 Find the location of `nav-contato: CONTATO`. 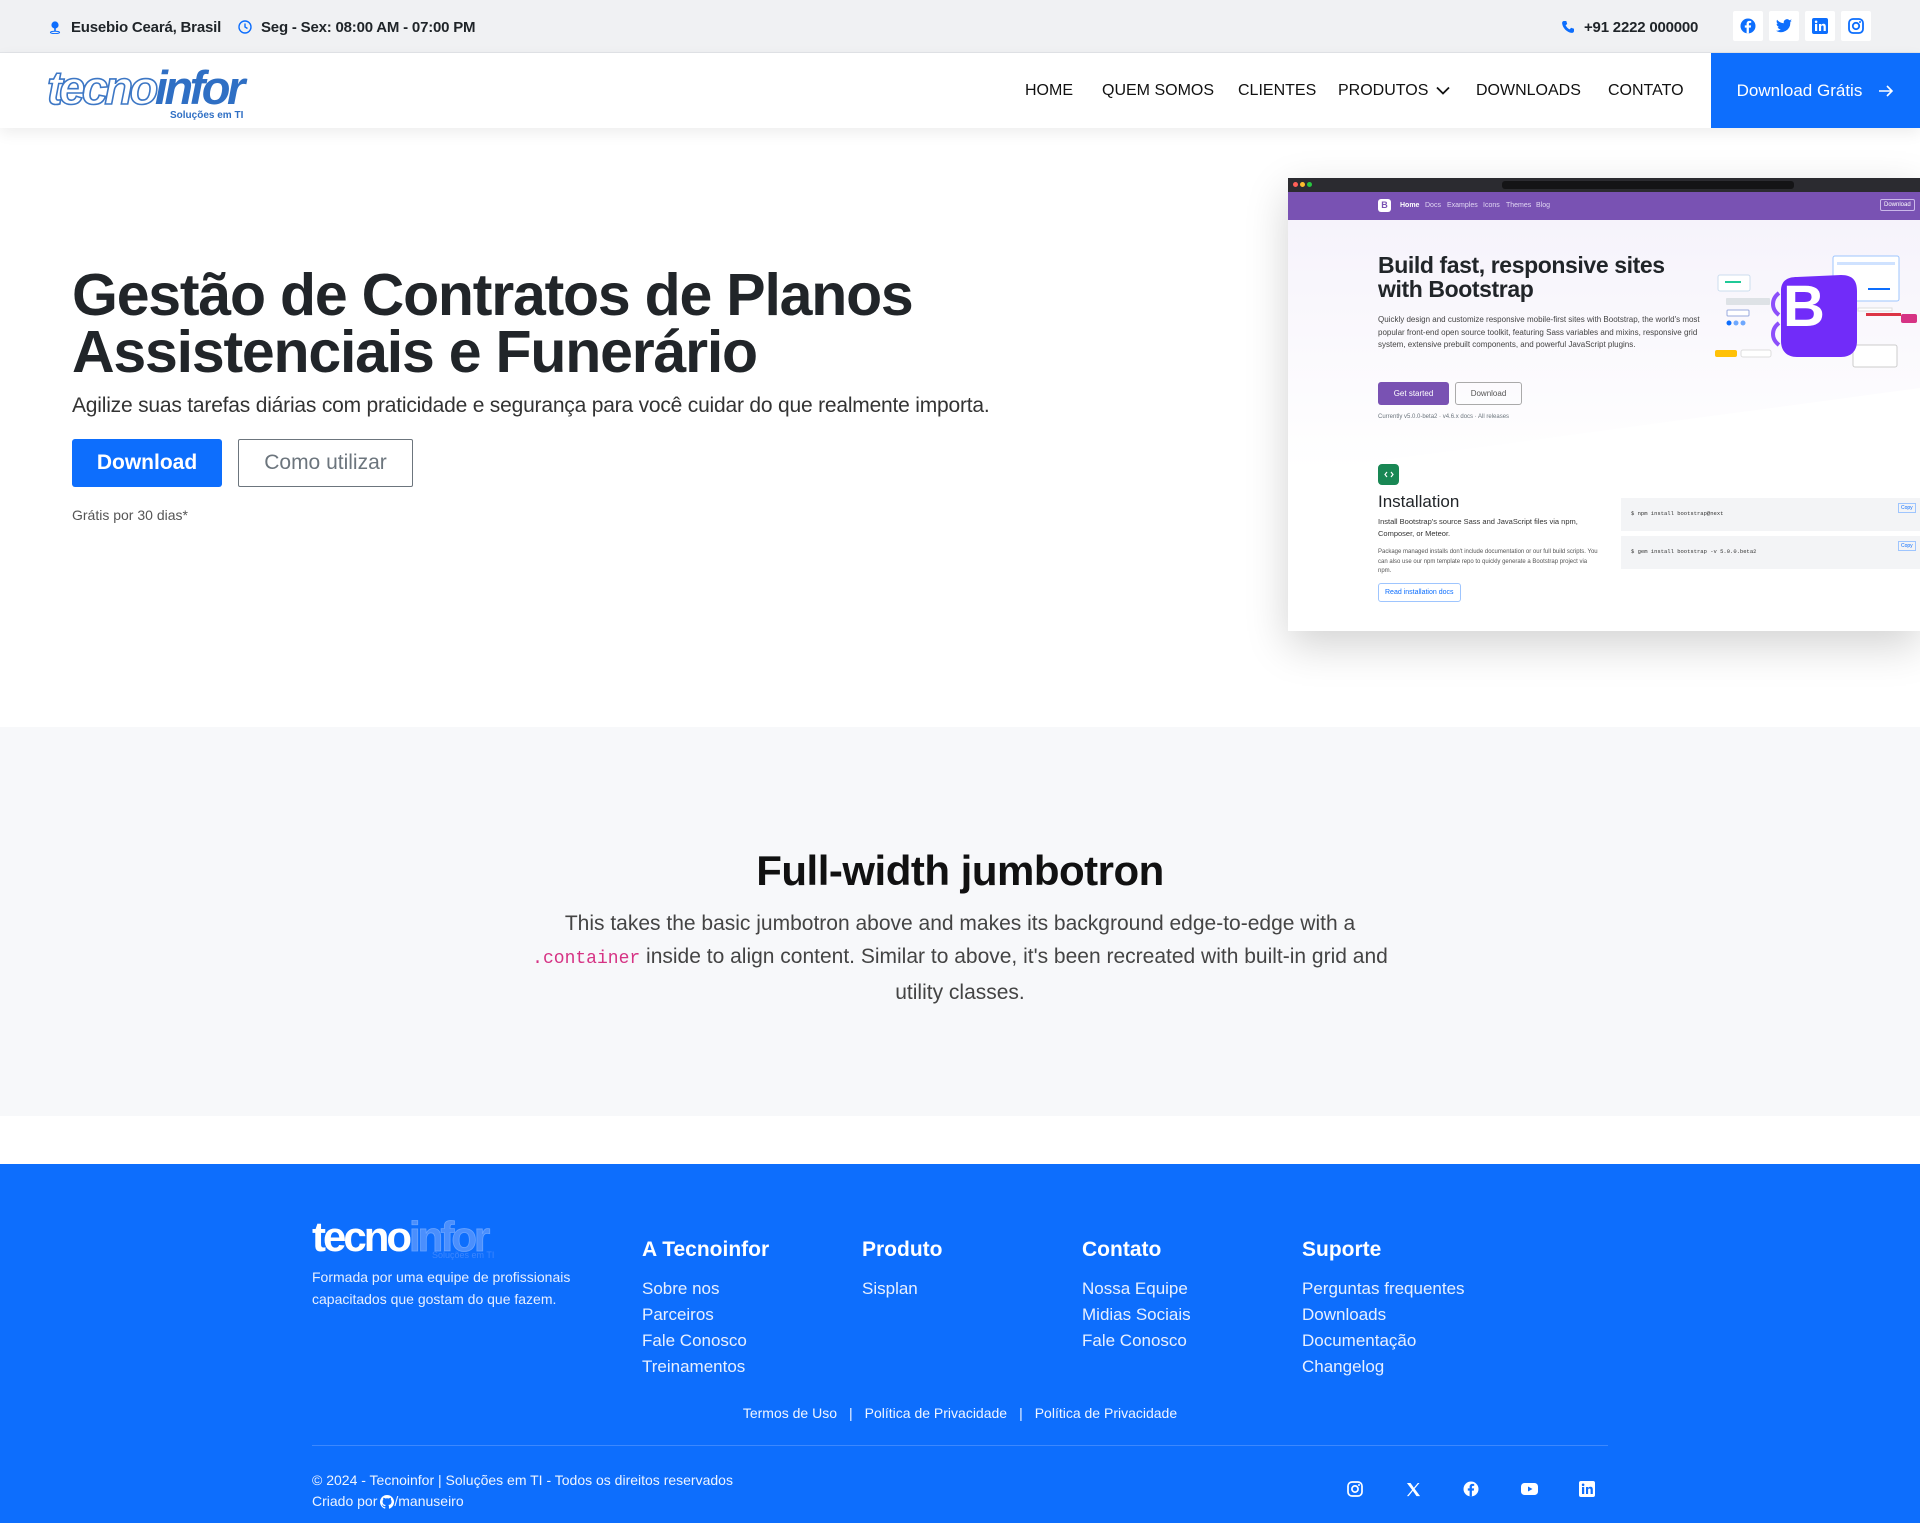

nav-contato: CONTATO is located at coordinates (1646, 90).